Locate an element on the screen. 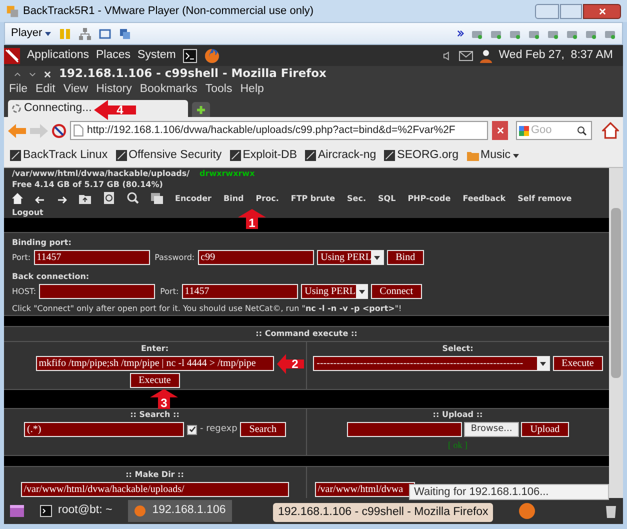  menu-item: Edit is located at coordinates (46, 90).